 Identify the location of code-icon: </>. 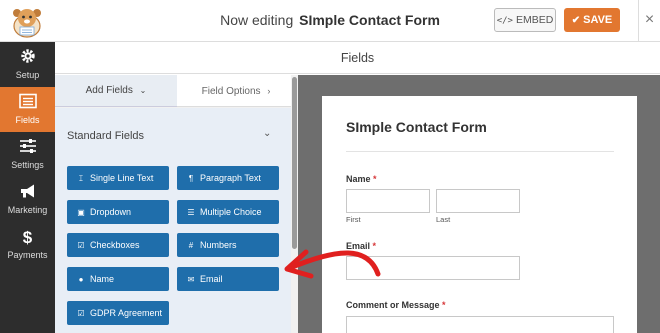
(504, 21).